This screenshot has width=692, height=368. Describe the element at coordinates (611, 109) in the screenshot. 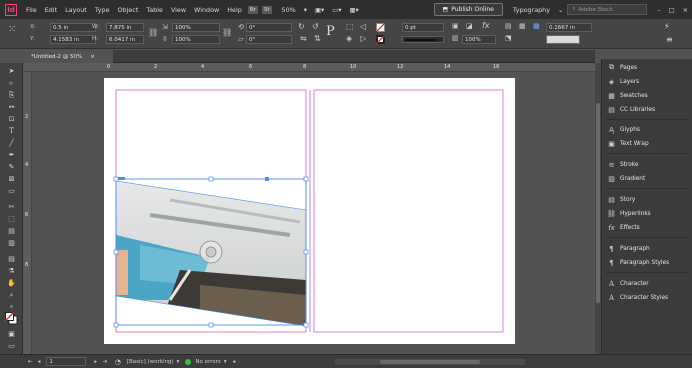

I see `cc-libraries-icon: ▤` at that location.